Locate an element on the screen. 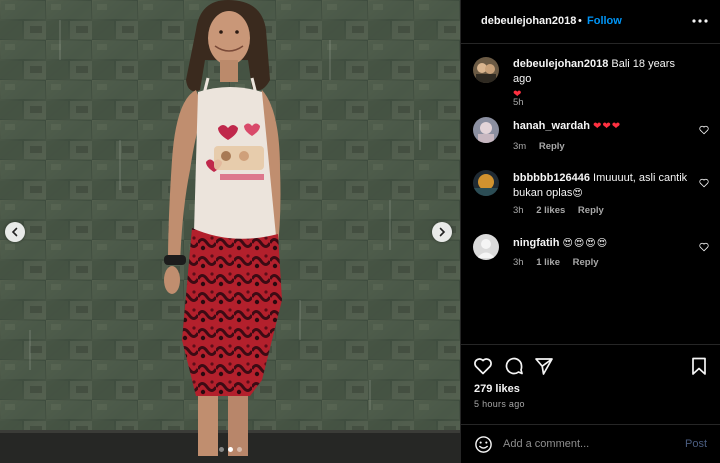  add-comment-bar: Post is located at coordinates (590, 443).